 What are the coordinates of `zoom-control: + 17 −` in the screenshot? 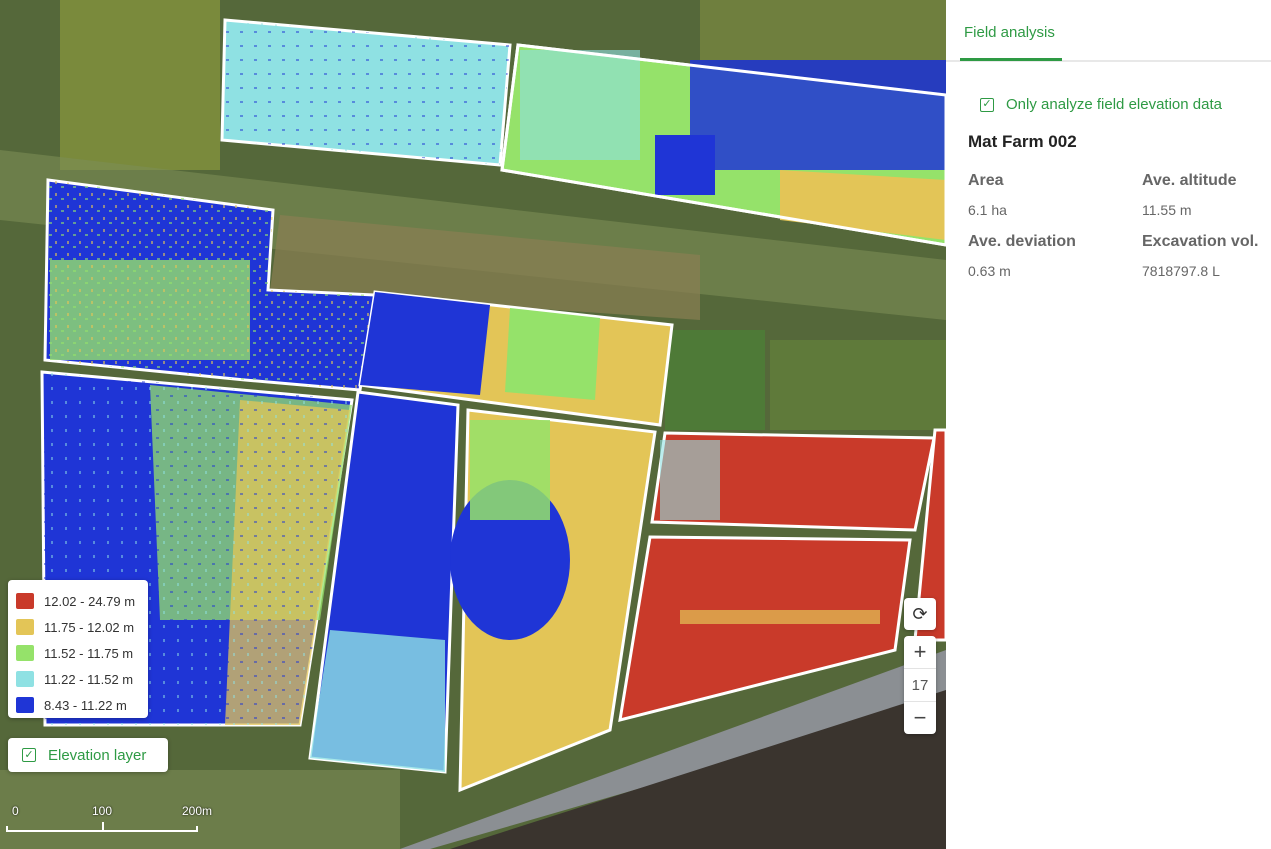 It's located at (920, 685).